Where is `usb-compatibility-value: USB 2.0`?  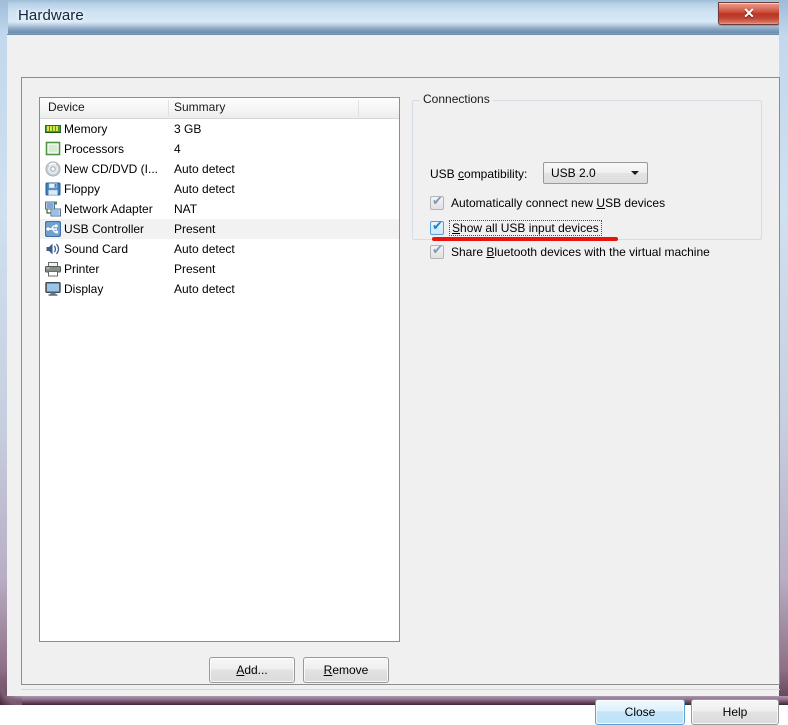 usb-compatibility-value: USB 2.0 is located at coordinates (573, 173).